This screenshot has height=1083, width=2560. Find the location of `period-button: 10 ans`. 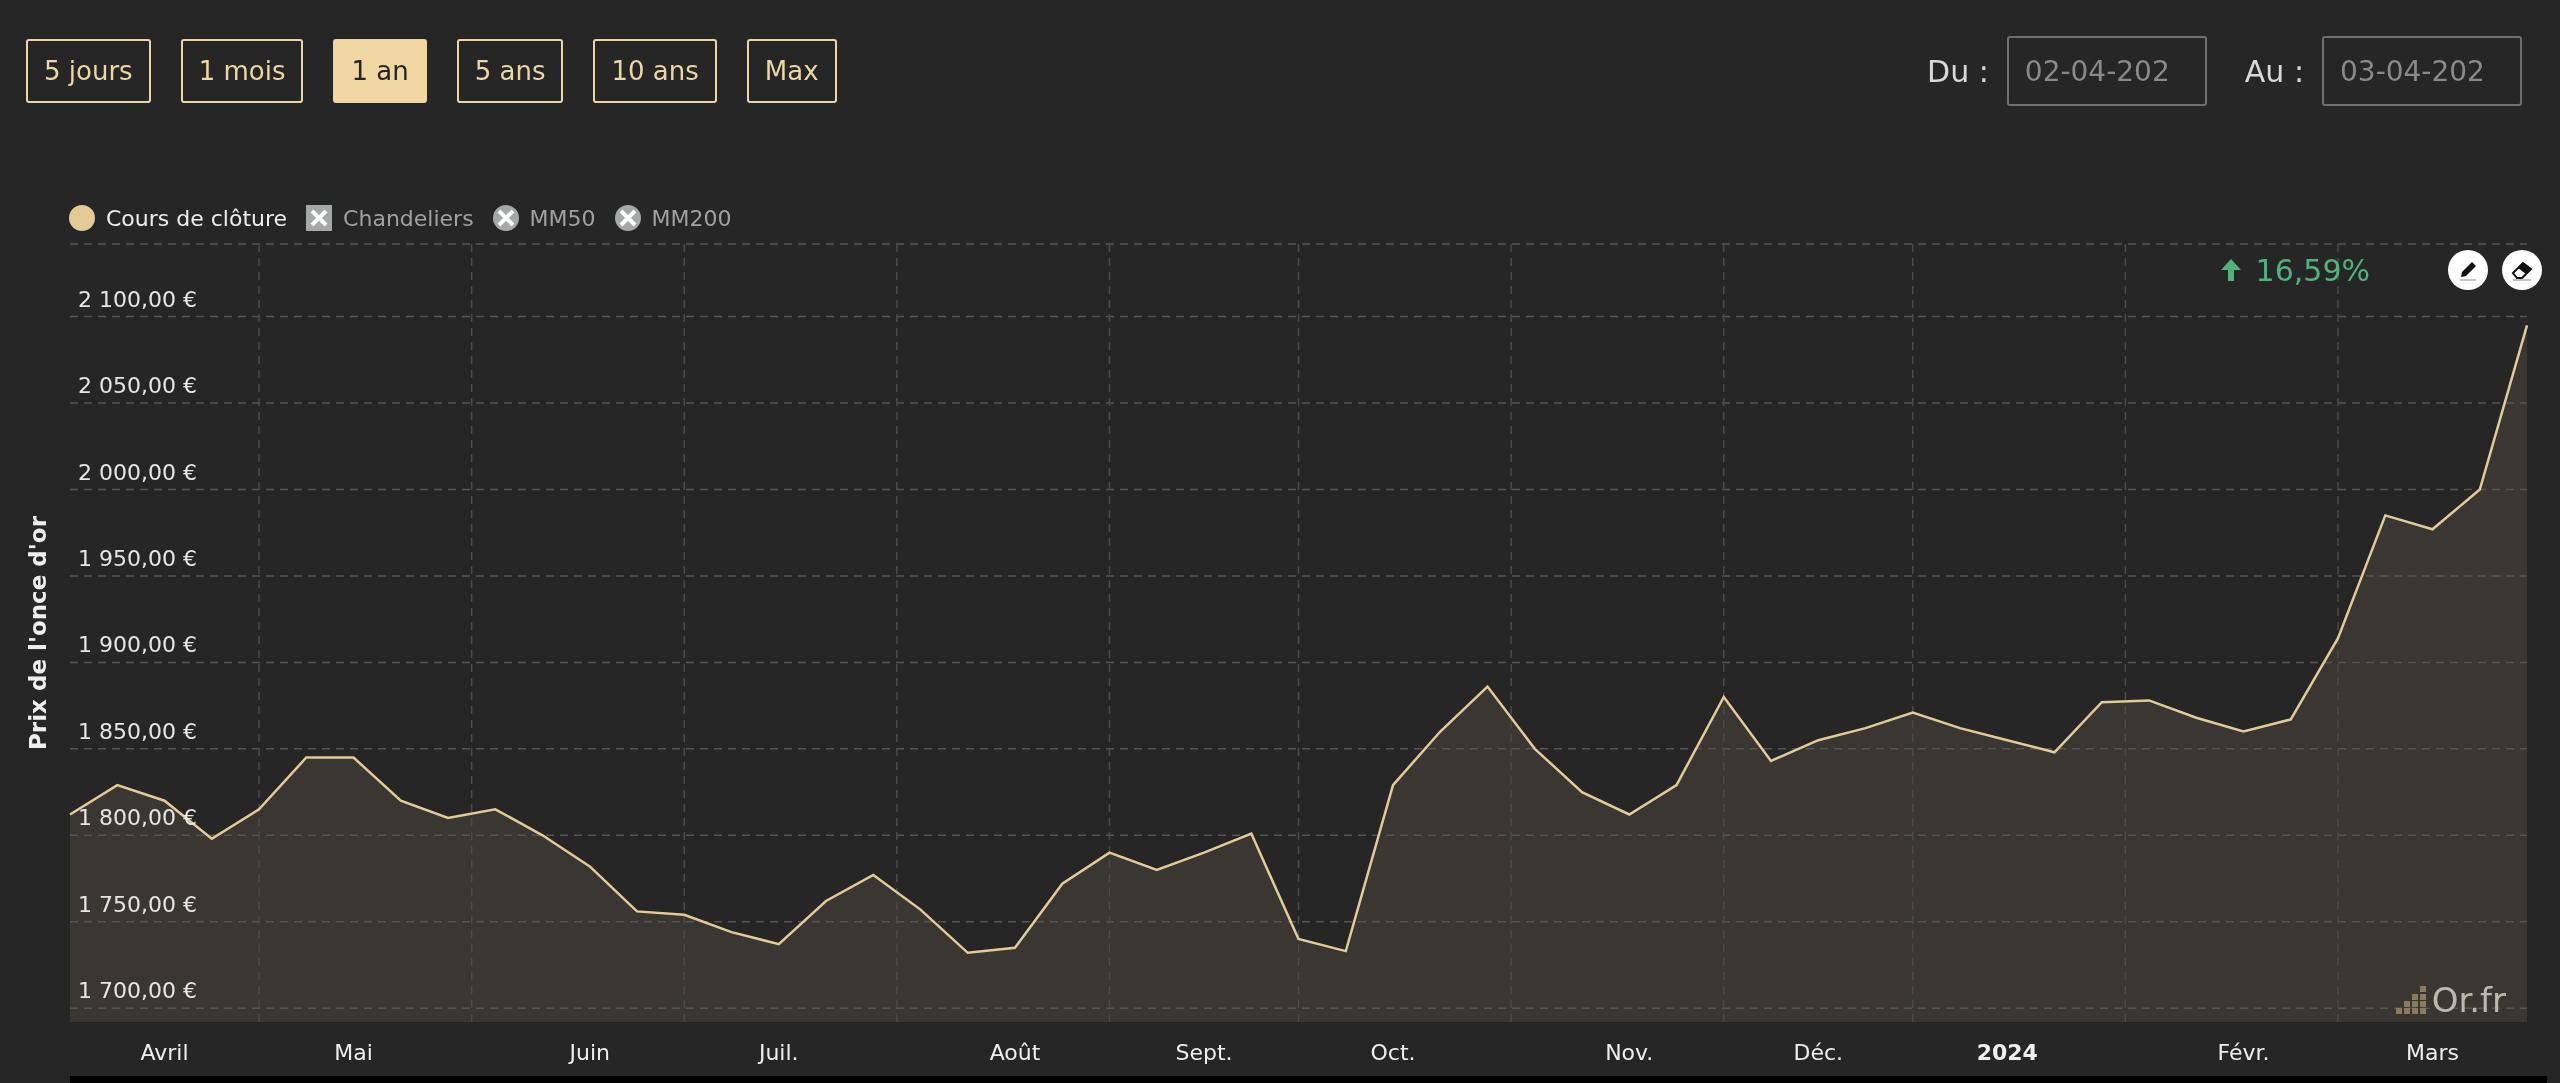

period-button: 10 ans is located at coordinates (655, 71).